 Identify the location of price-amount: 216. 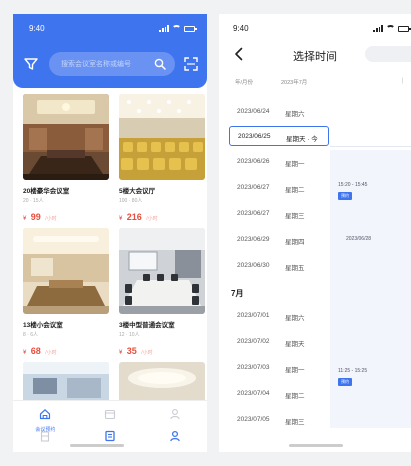
(134, 217).